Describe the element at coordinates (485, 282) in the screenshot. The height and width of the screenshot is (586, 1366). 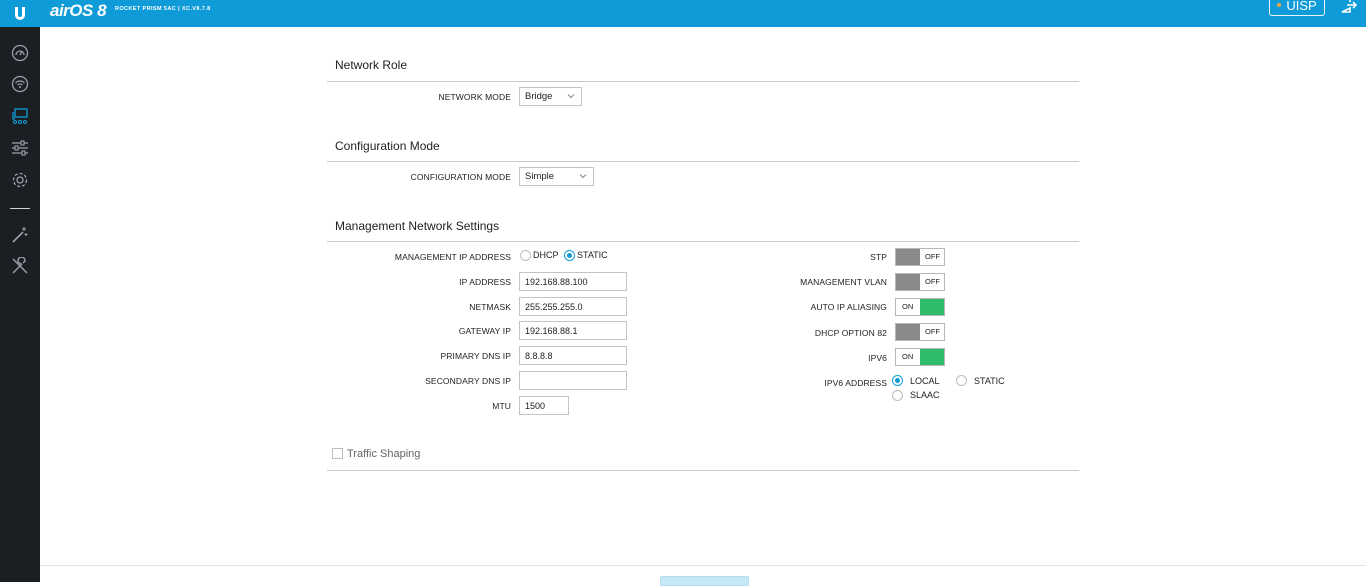
I see `ip-address-label: IP ADDRESS` at that location.